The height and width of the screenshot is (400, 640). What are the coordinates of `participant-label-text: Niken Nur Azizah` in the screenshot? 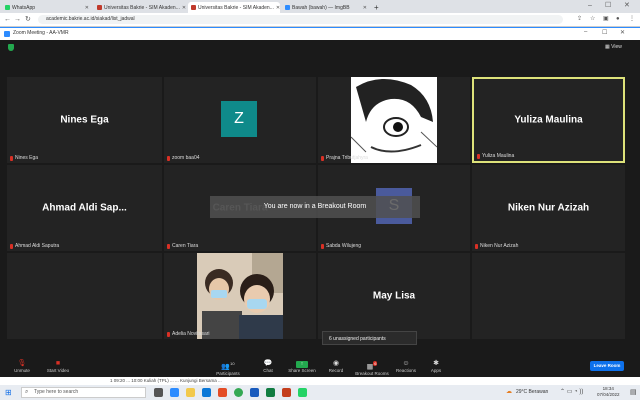 It's located at (499, 246).